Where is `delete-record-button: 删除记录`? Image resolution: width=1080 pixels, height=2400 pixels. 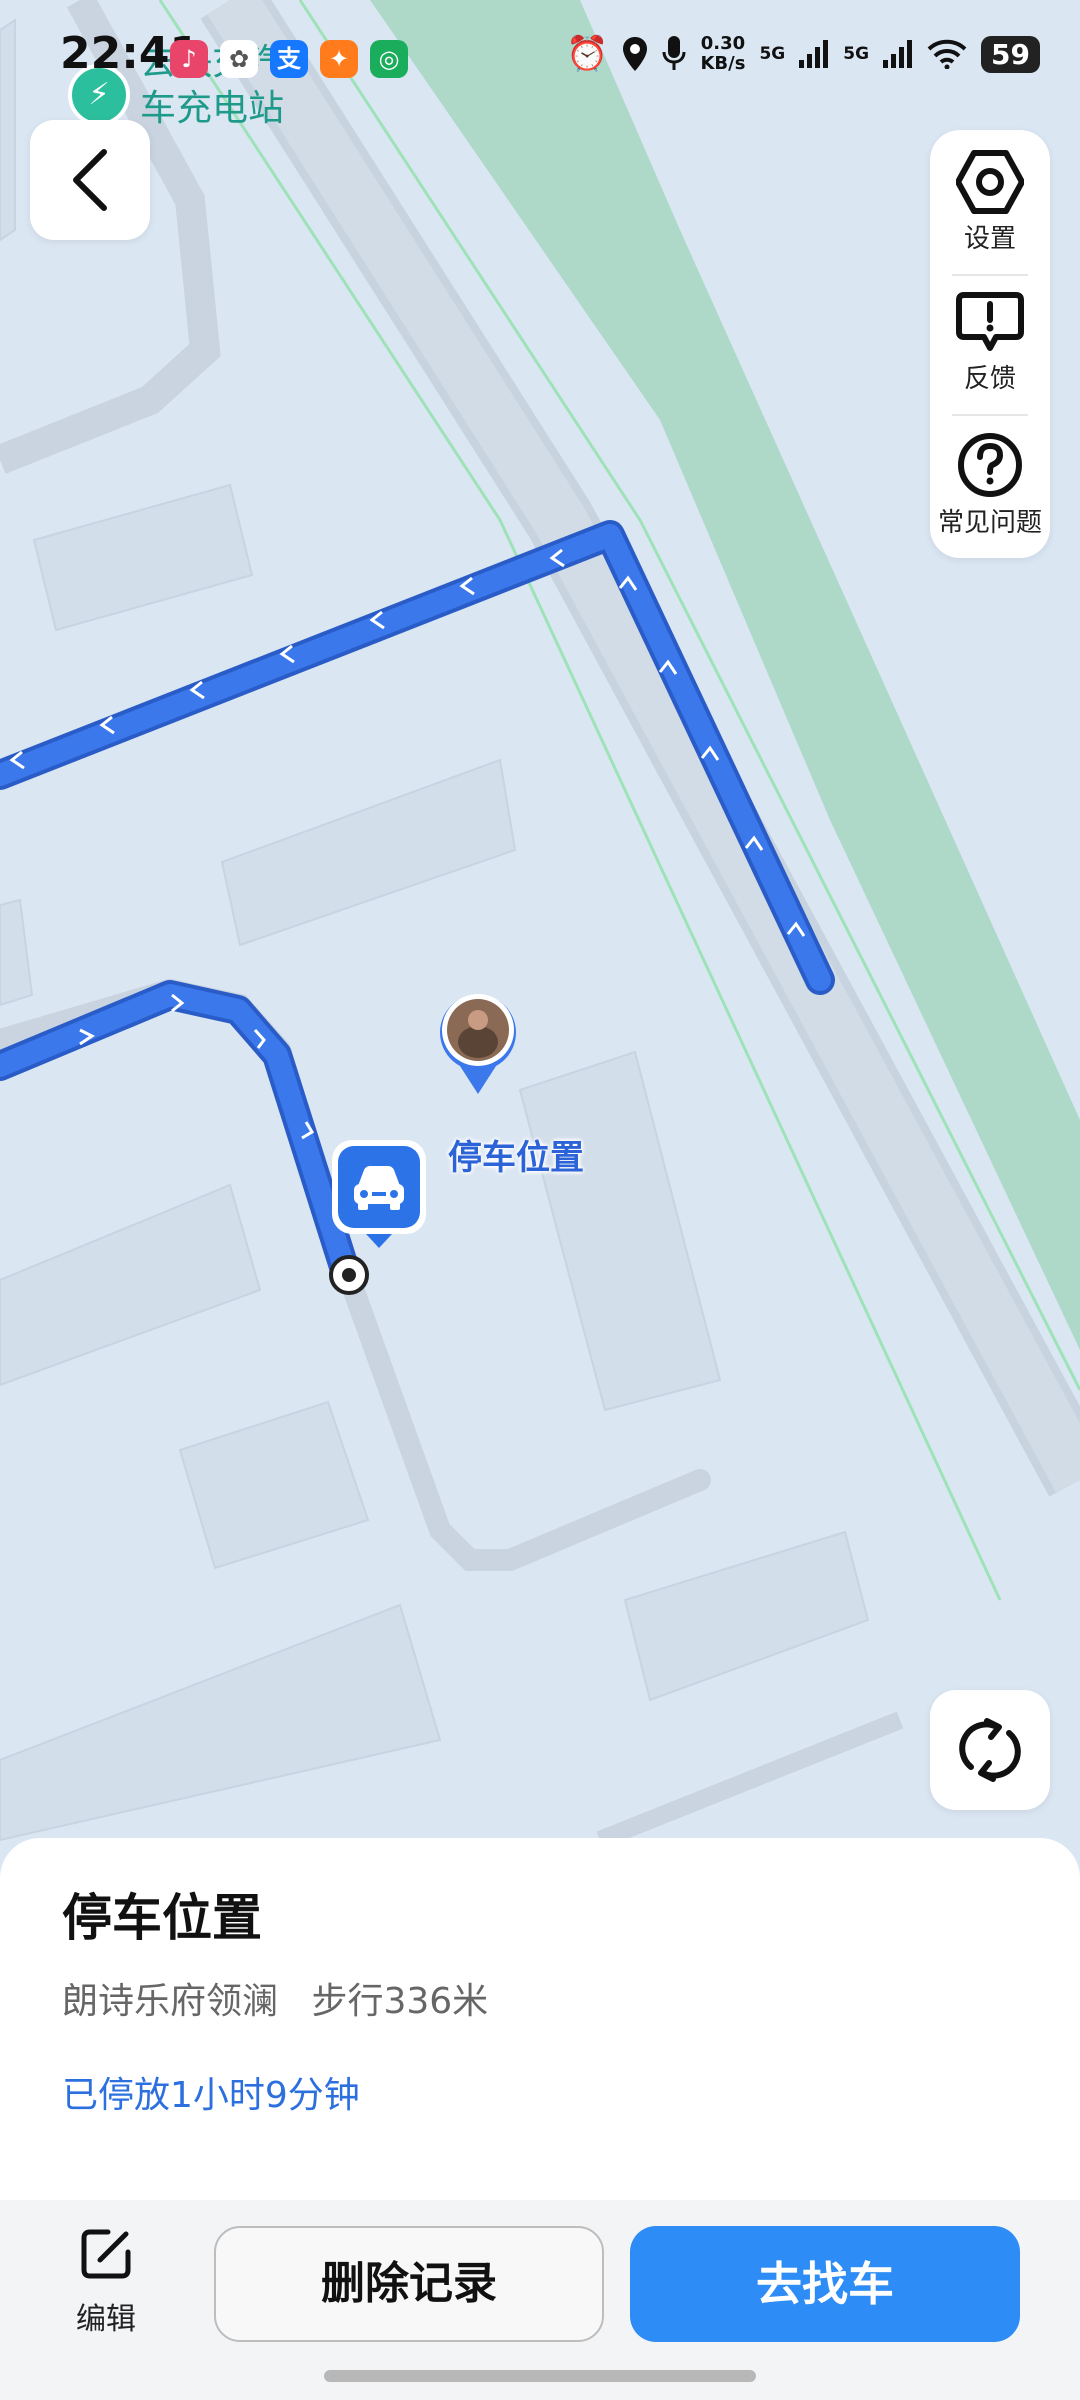 delete-record-button: 删除记录 is located at coordinates (409, 2284).